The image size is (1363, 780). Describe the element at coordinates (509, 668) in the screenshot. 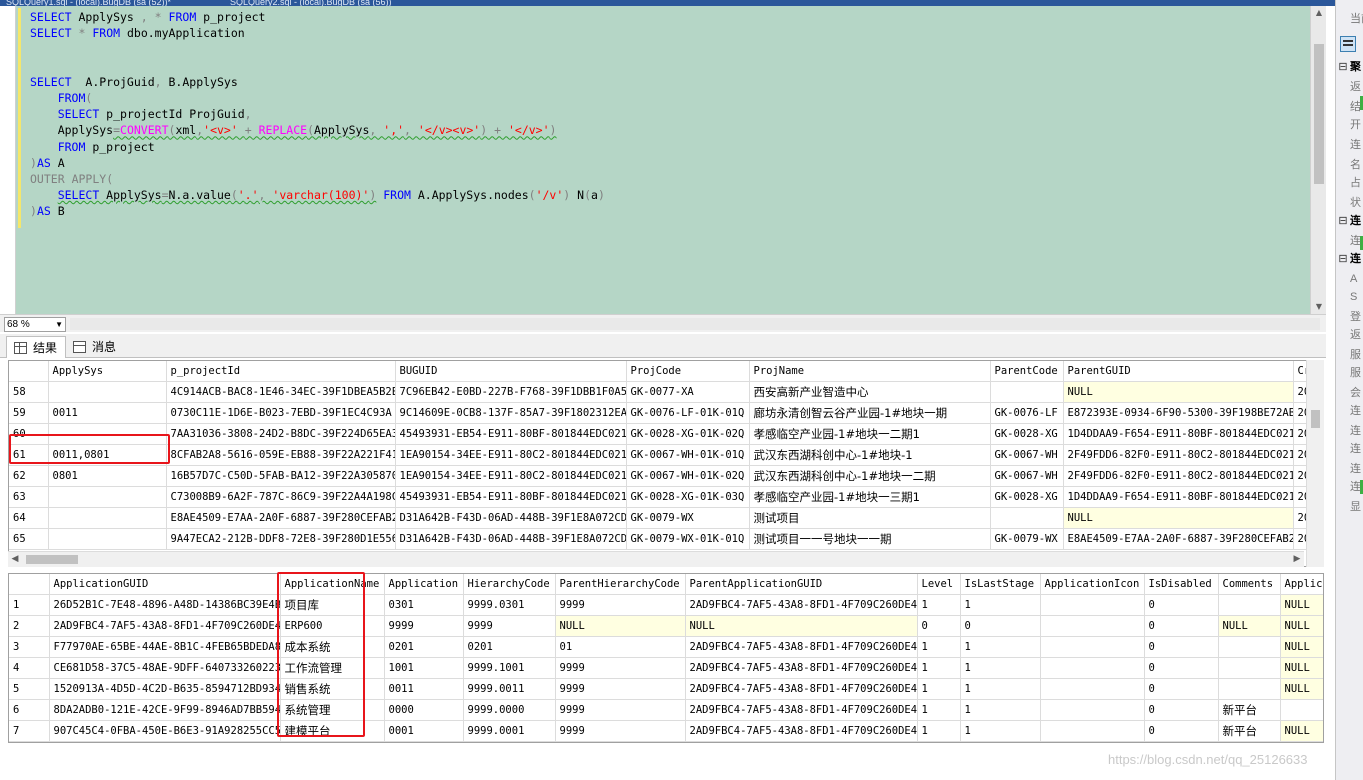

I see `table-cell: 9999.1001` at that location.